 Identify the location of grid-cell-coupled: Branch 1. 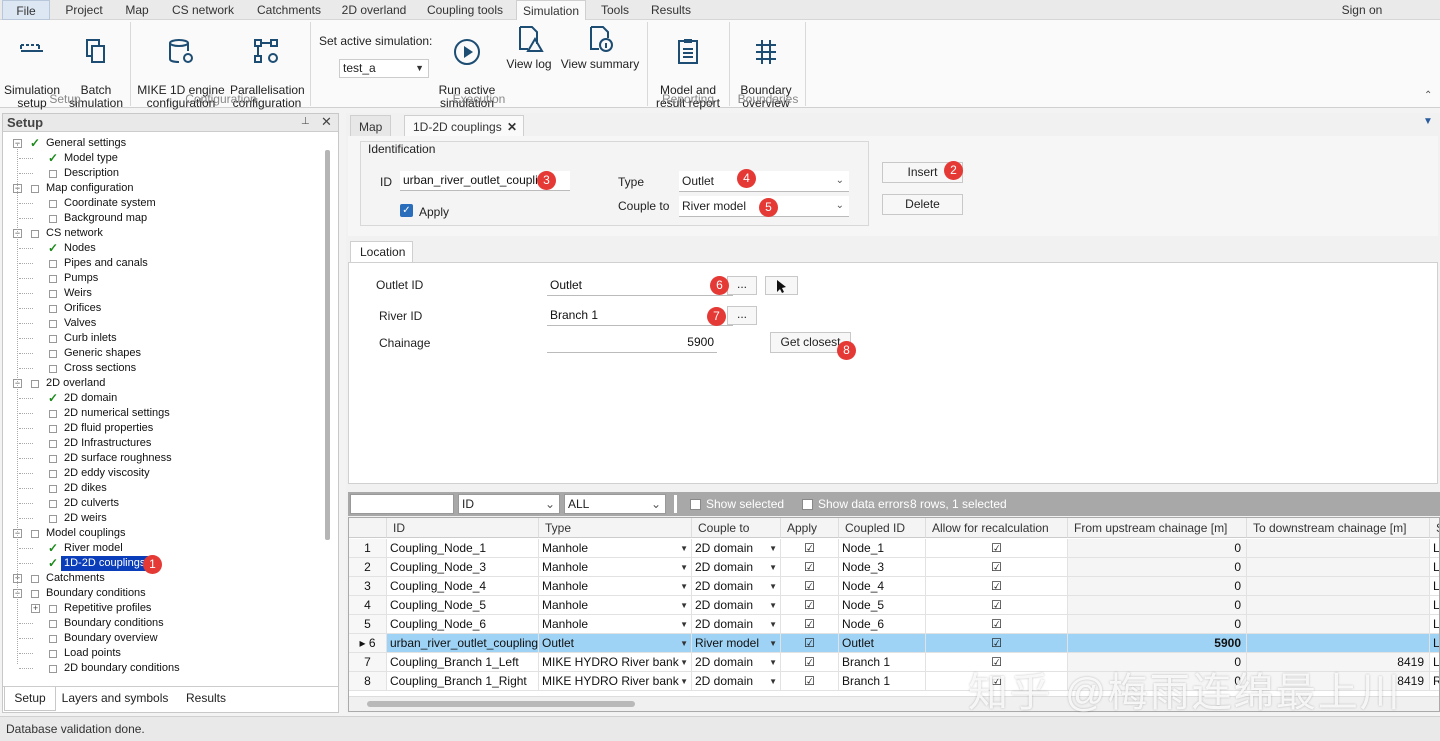
(882, 681).